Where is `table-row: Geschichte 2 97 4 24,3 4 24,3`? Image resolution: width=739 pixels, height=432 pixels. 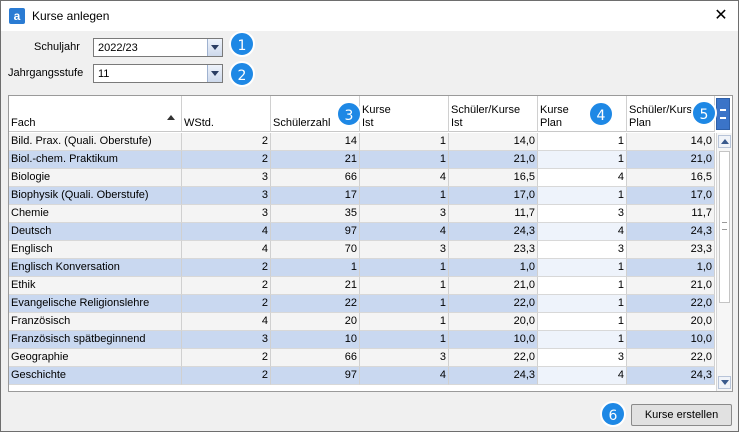
table-row: Geschichte 2 97 4 24,3 4 24,3 is located at coordinates (362, 376).